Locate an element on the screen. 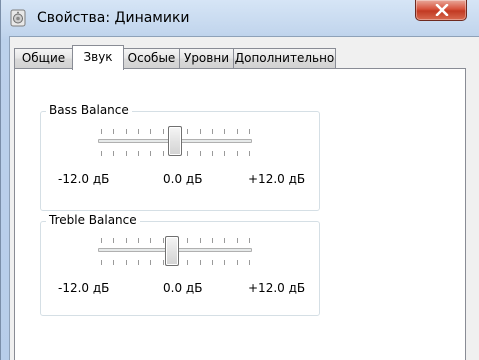 This screenshot has width=479, height=360. tab-strip: Общие Звук Особые Уровни Дополнительно is located at coordinates (184, 57).